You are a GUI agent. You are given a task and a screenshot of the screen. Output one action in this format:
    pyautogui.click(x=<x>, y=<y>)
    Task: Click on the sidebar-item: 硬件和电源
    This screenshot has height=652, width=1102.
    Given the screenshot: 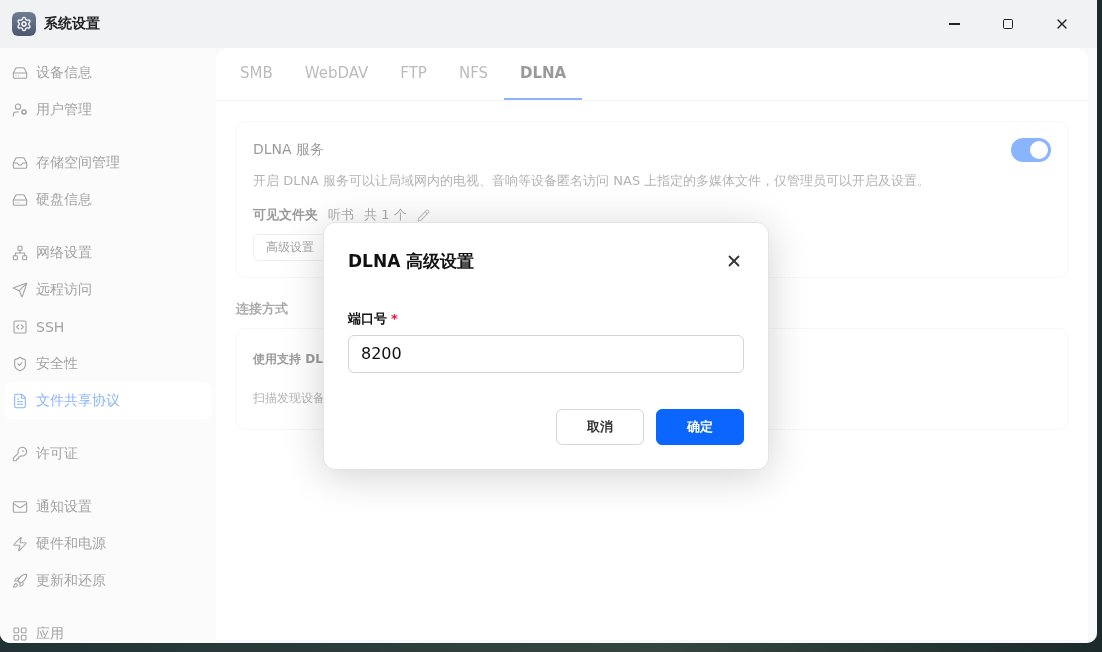 What is the action you would take?
    pyautogui.click(x=108, y=543)
    